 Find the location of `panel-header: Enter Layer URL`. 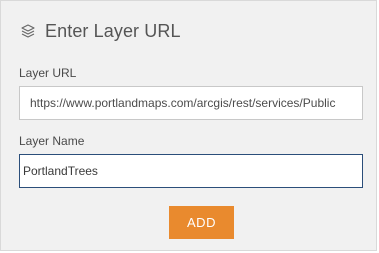

panel-header: Enter Layer URL is located at coordinates (100, 31).